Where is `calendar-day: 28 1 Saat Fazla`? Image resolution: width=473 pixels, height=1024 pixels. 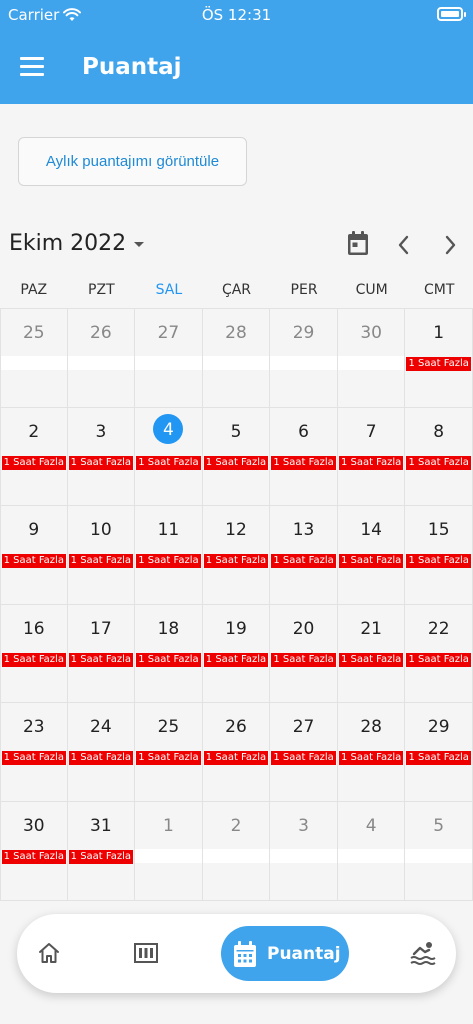 calendar-day: 28 1 Saat Fazla is located at coordinates (371, 752).